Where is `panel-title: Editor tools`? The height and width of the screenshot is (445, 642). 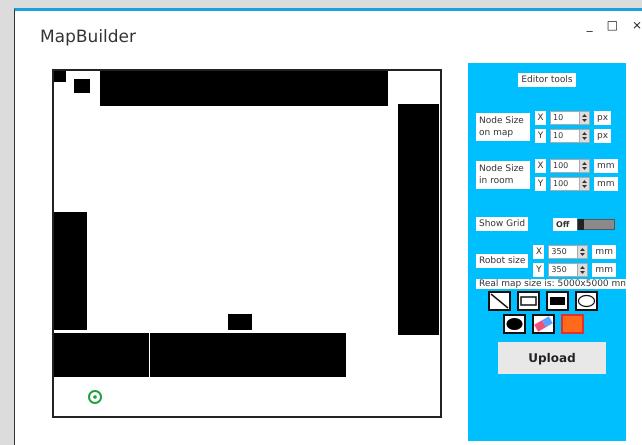 panel-title: Editor tools is located at coordinates (547, 80).